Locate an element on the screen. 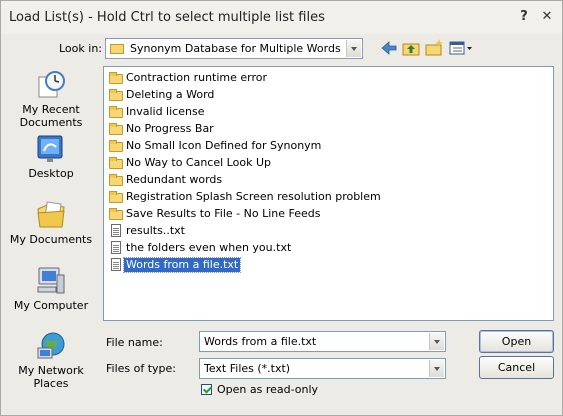  new-folder-icon is located at coordinates (434, 48).